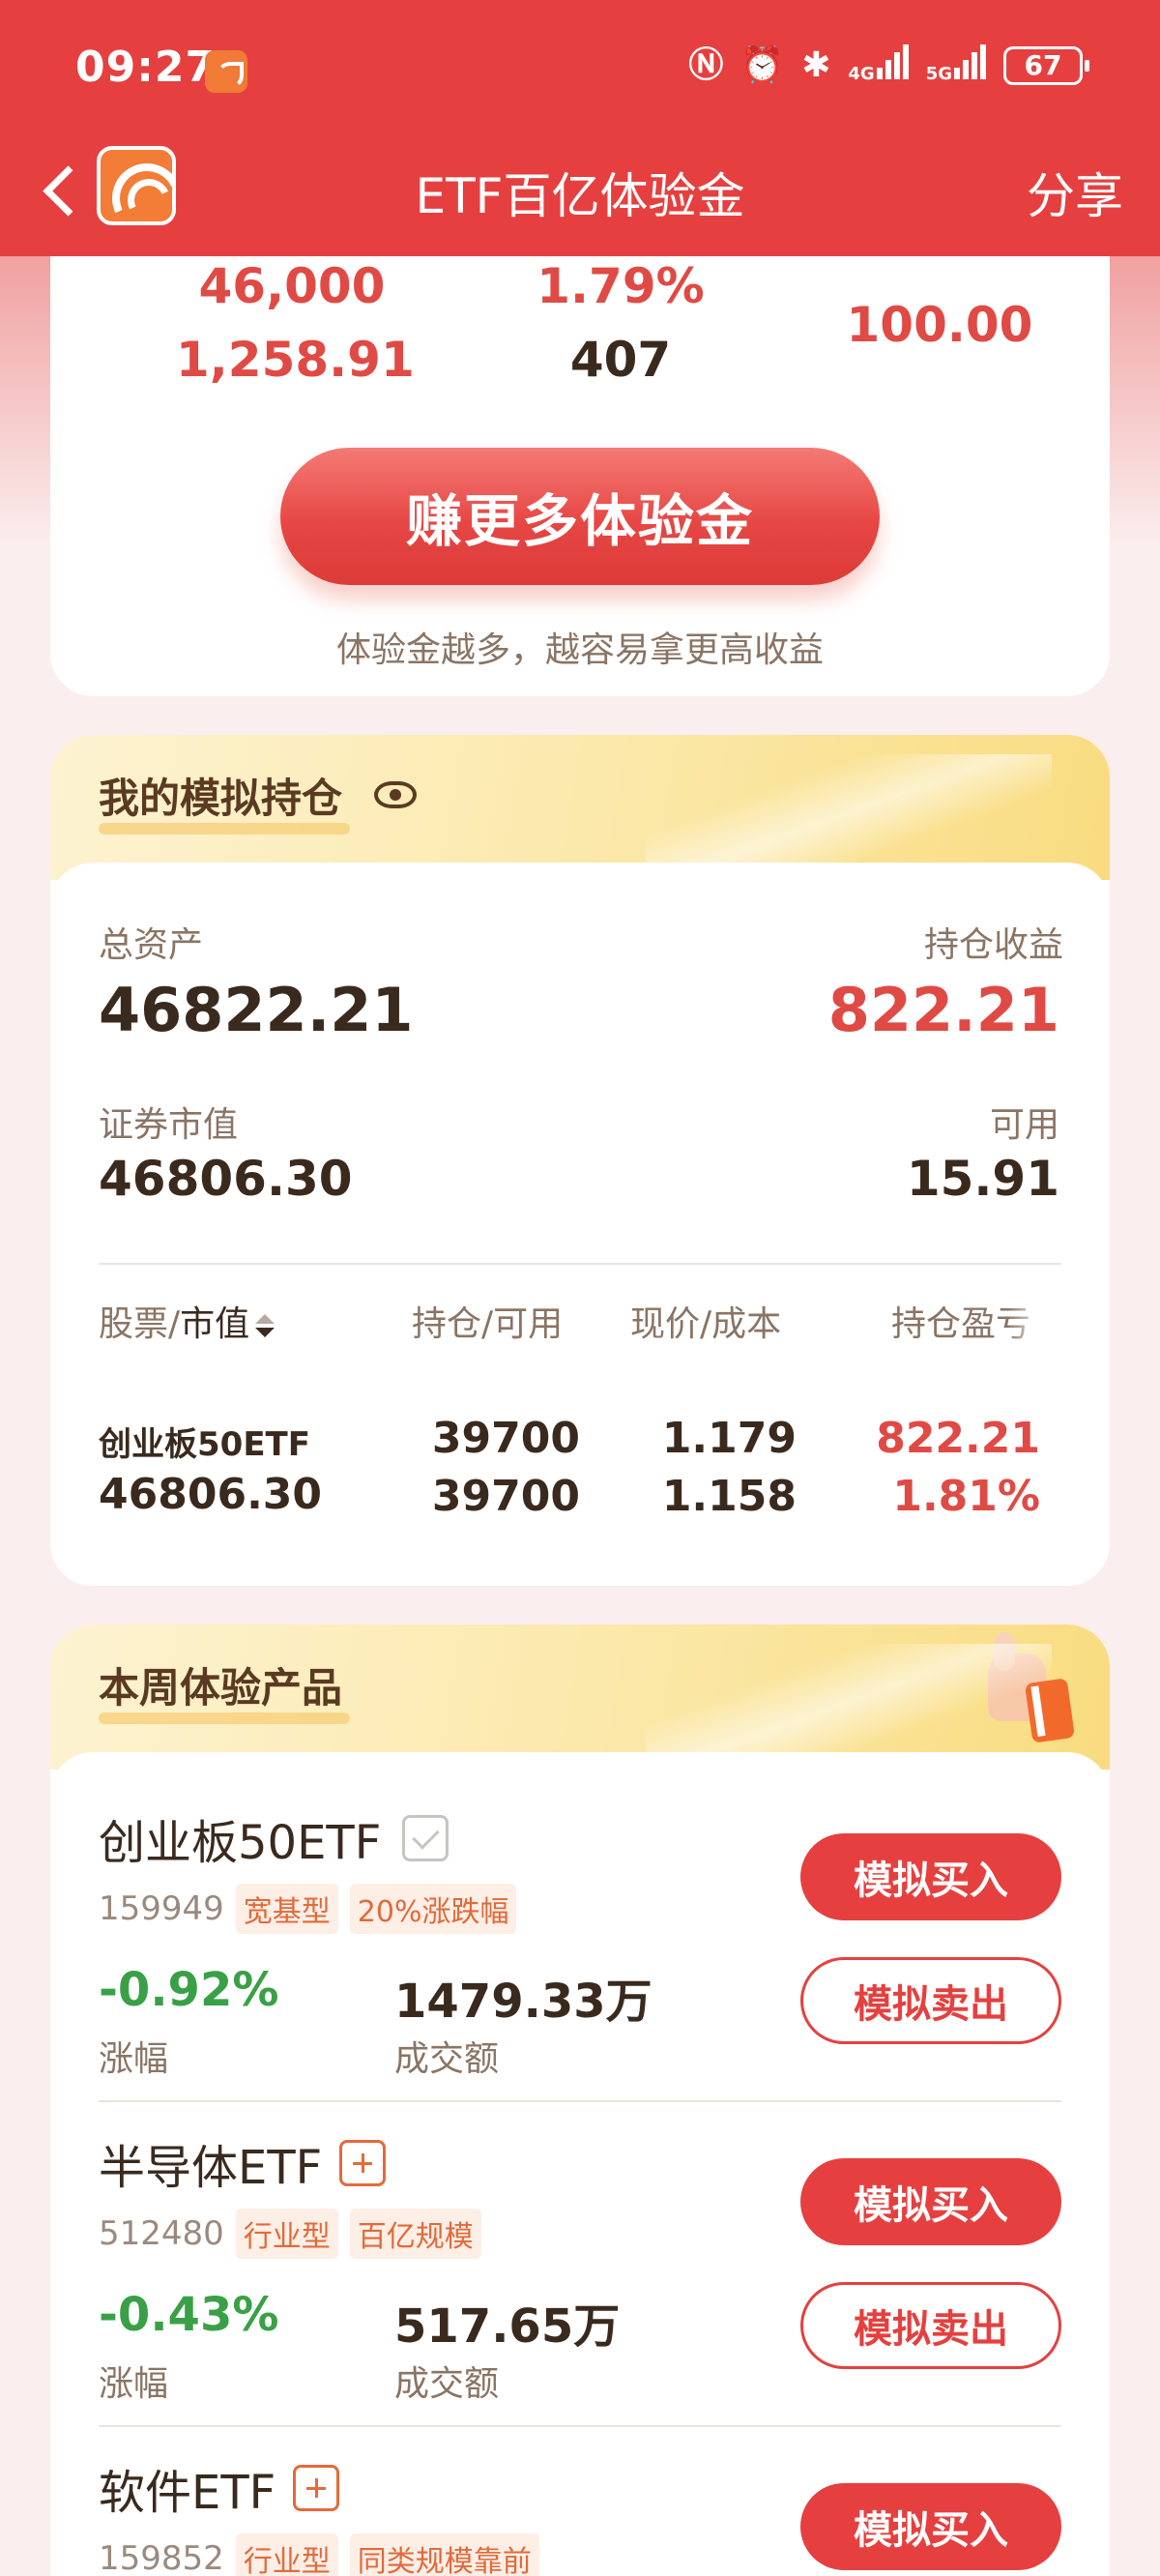 The height and width of the screenshot is (2576, 1160). What do you see at coordinates (621, 286) in the screenshot?
I see `stat-b1: 1.79%` at bounding box center [621, 286].